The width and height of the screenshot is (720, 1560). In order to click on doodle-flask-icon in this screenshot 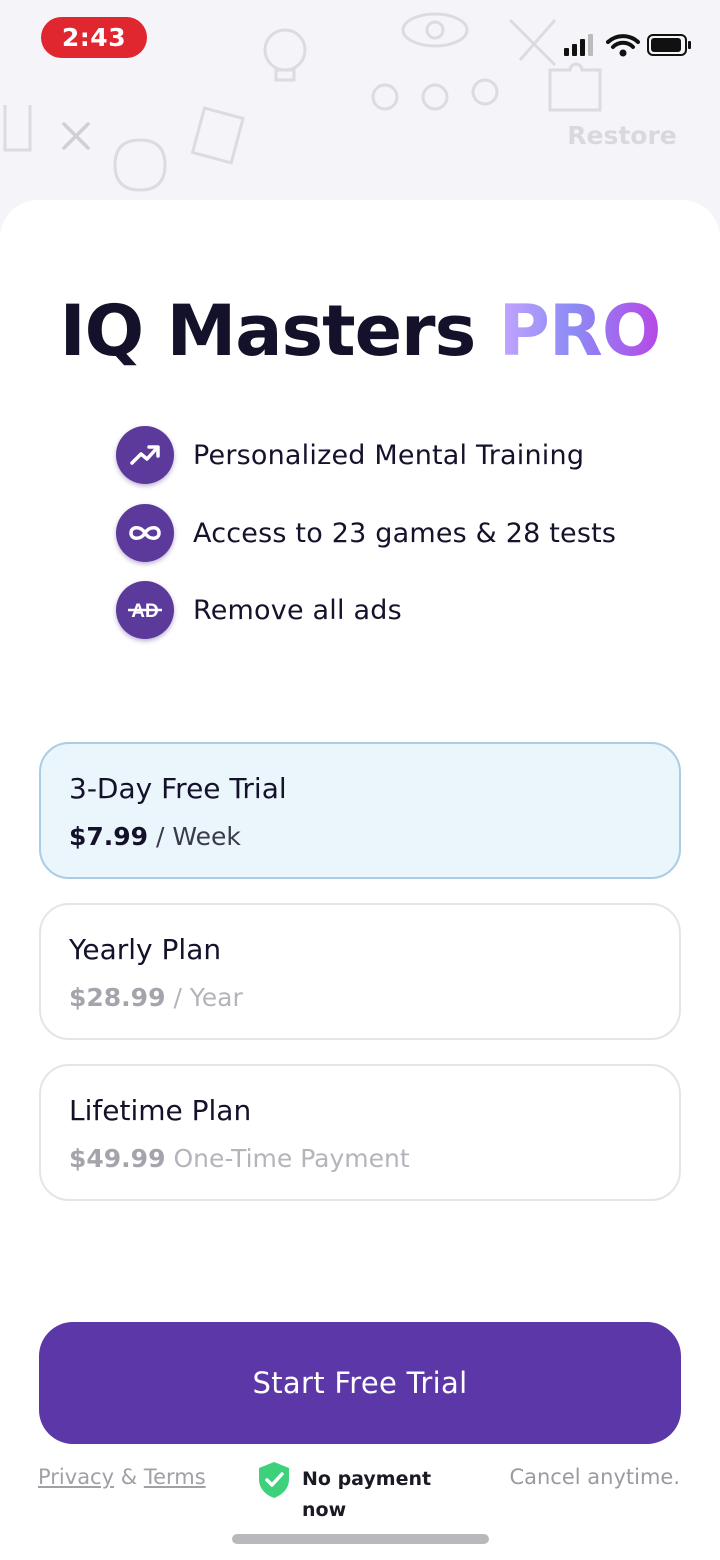, I will do `click(17, 128)`.